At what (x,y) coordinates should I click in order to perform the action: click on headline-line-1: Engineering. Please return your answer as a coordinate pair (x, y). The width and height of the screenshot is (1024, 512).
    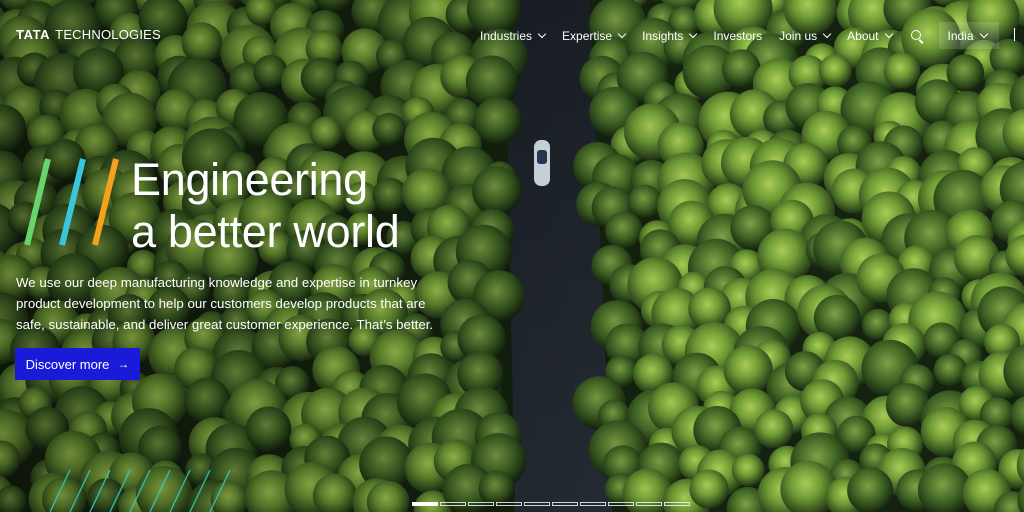
    Looking at the image, I should click on (249, 179).